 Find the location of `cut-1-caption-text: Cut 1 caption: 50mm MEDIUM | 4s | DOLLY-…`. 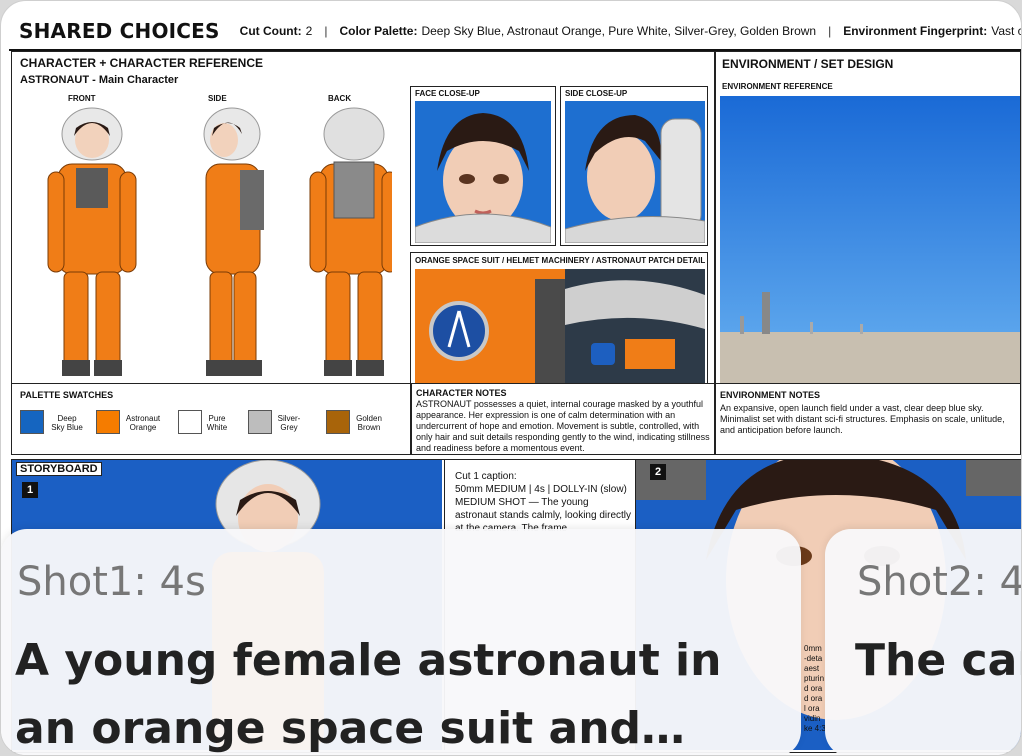

cut-1-caption-text: Cut 1 caption: 50mm MEDIUM | 4s | DOLLY-… is located at coordinates (543, 502).